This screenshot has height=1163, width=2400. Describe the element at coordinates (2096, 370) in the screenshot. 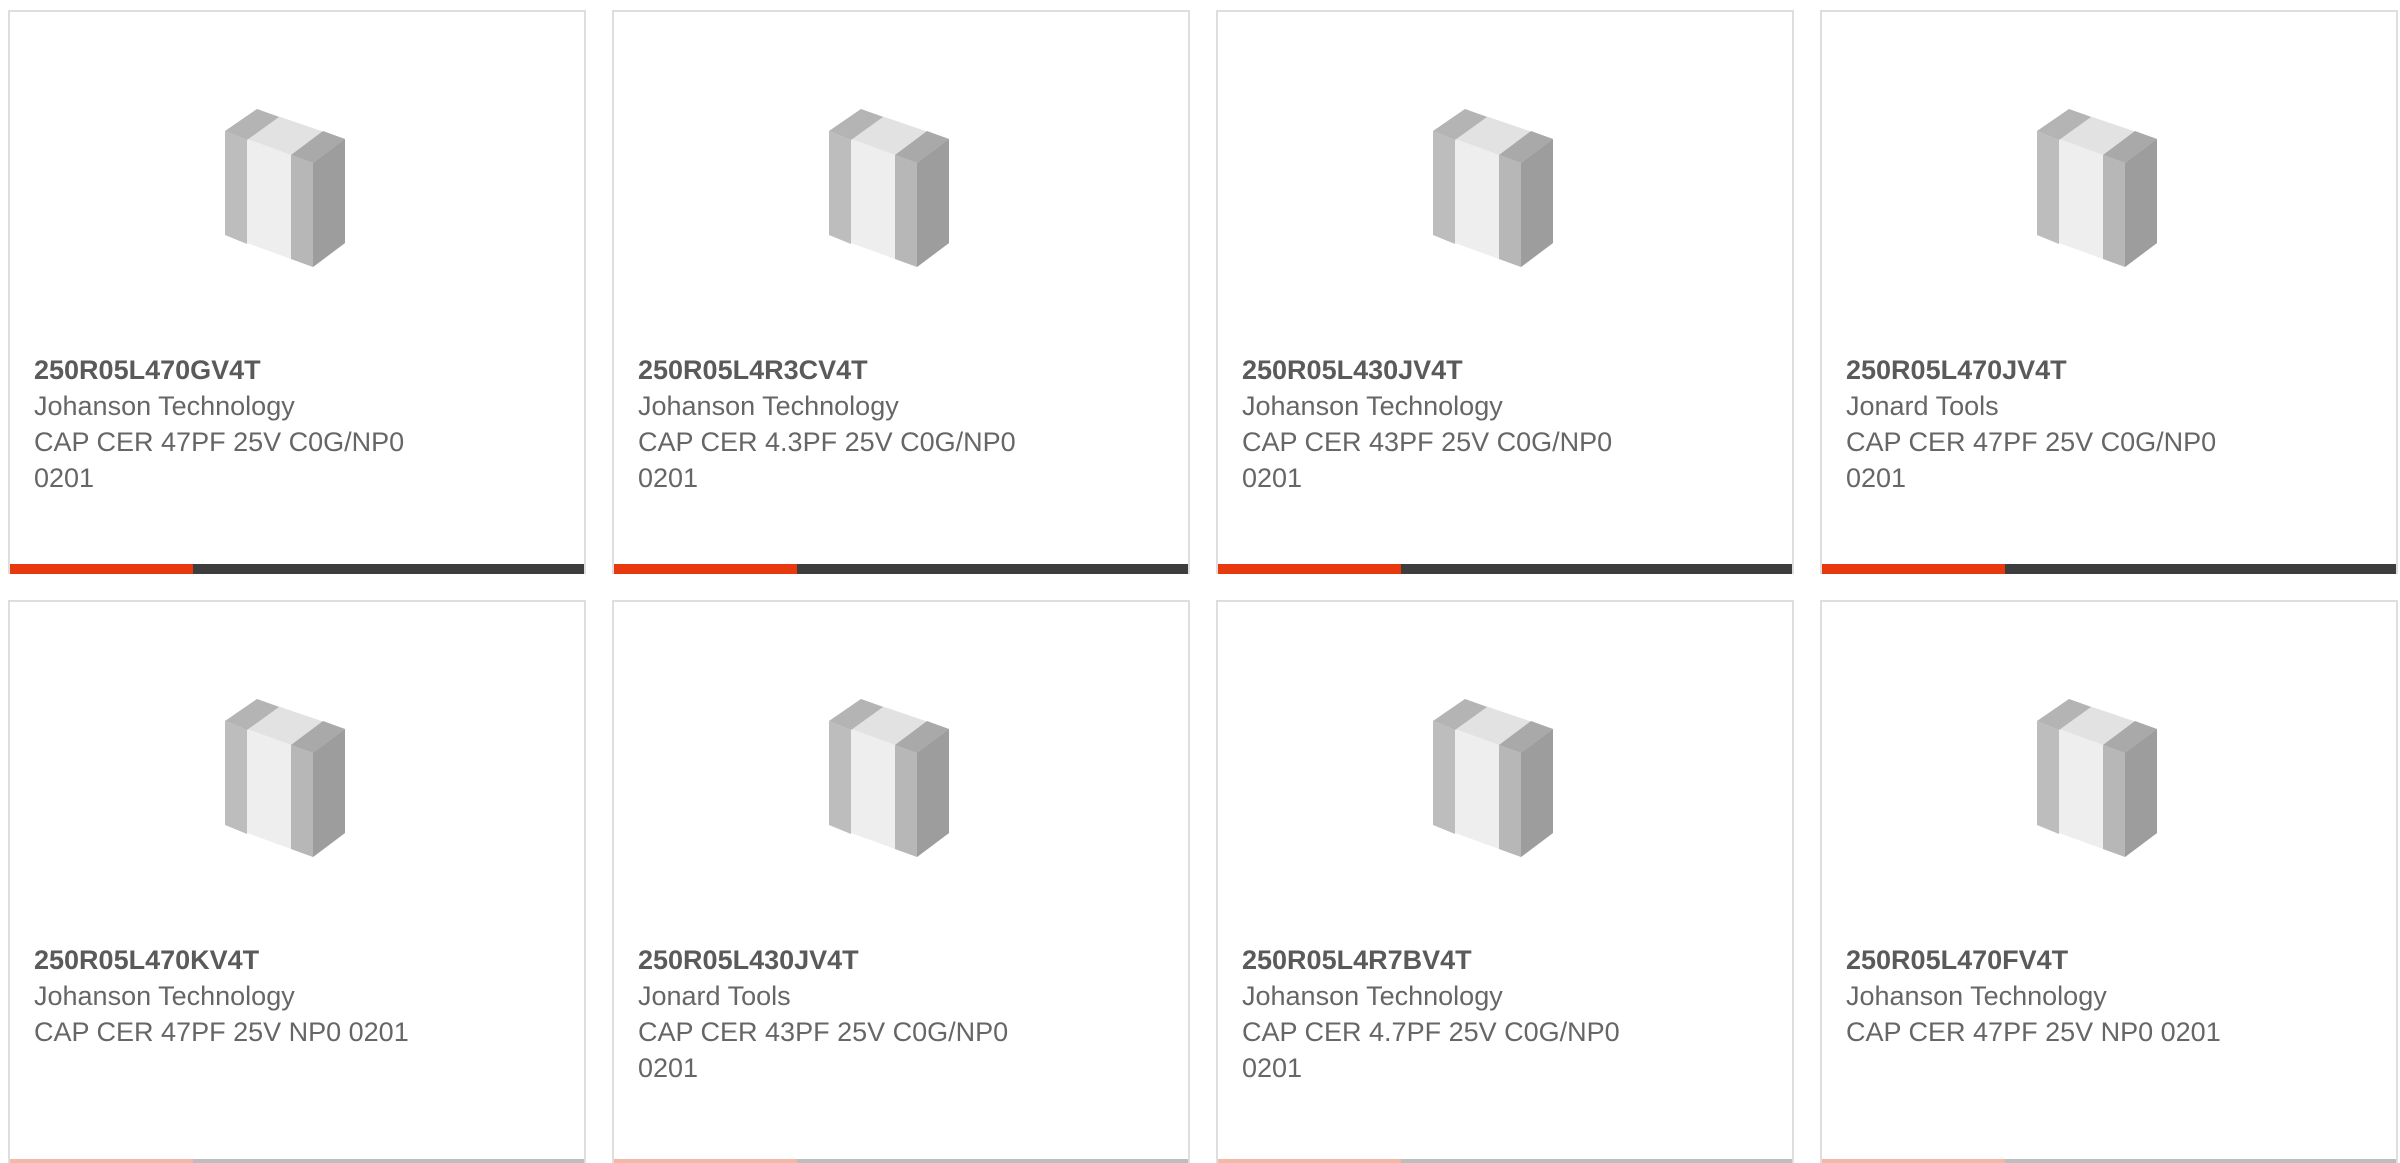

I see `part-number-link: 250R05L470JV4T` at that location.